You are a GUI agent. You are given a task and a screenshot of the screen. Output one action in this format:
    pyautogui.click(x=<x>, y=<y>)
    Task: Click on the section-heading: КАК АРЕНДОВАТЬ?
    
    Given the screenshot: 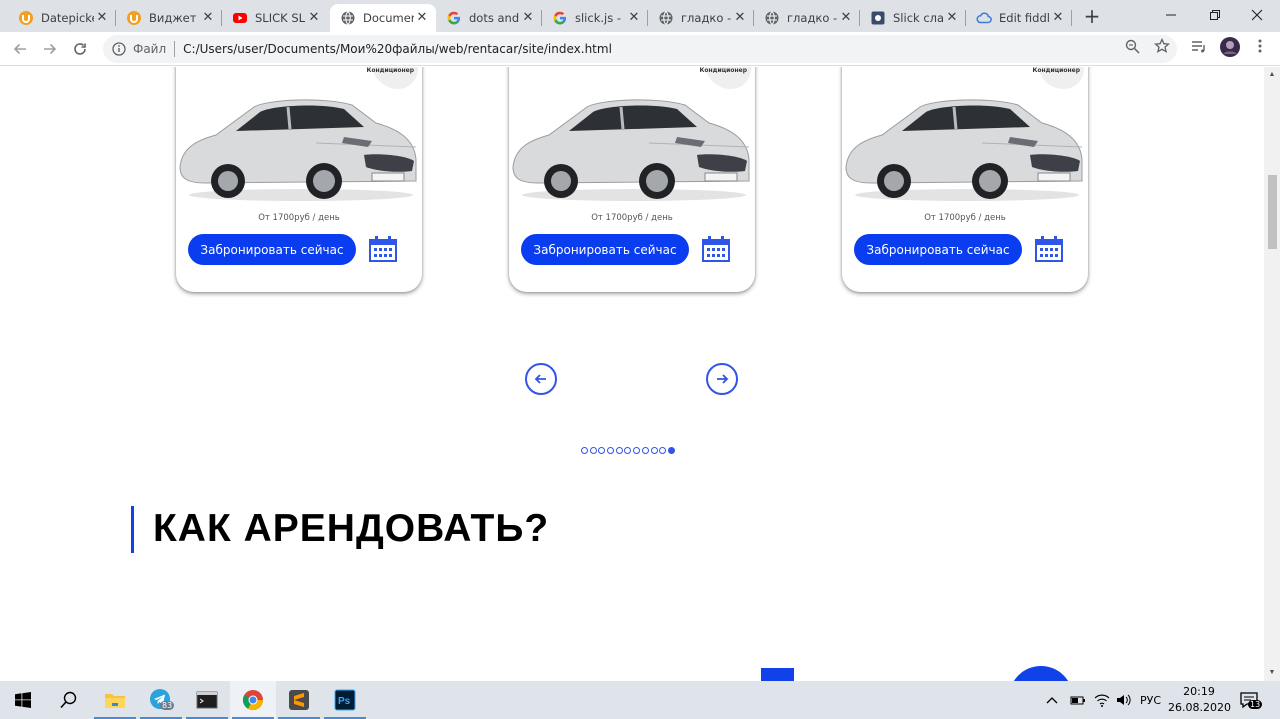 What is the action you would take?
    pyautogui.click(x=351, y=528)
    